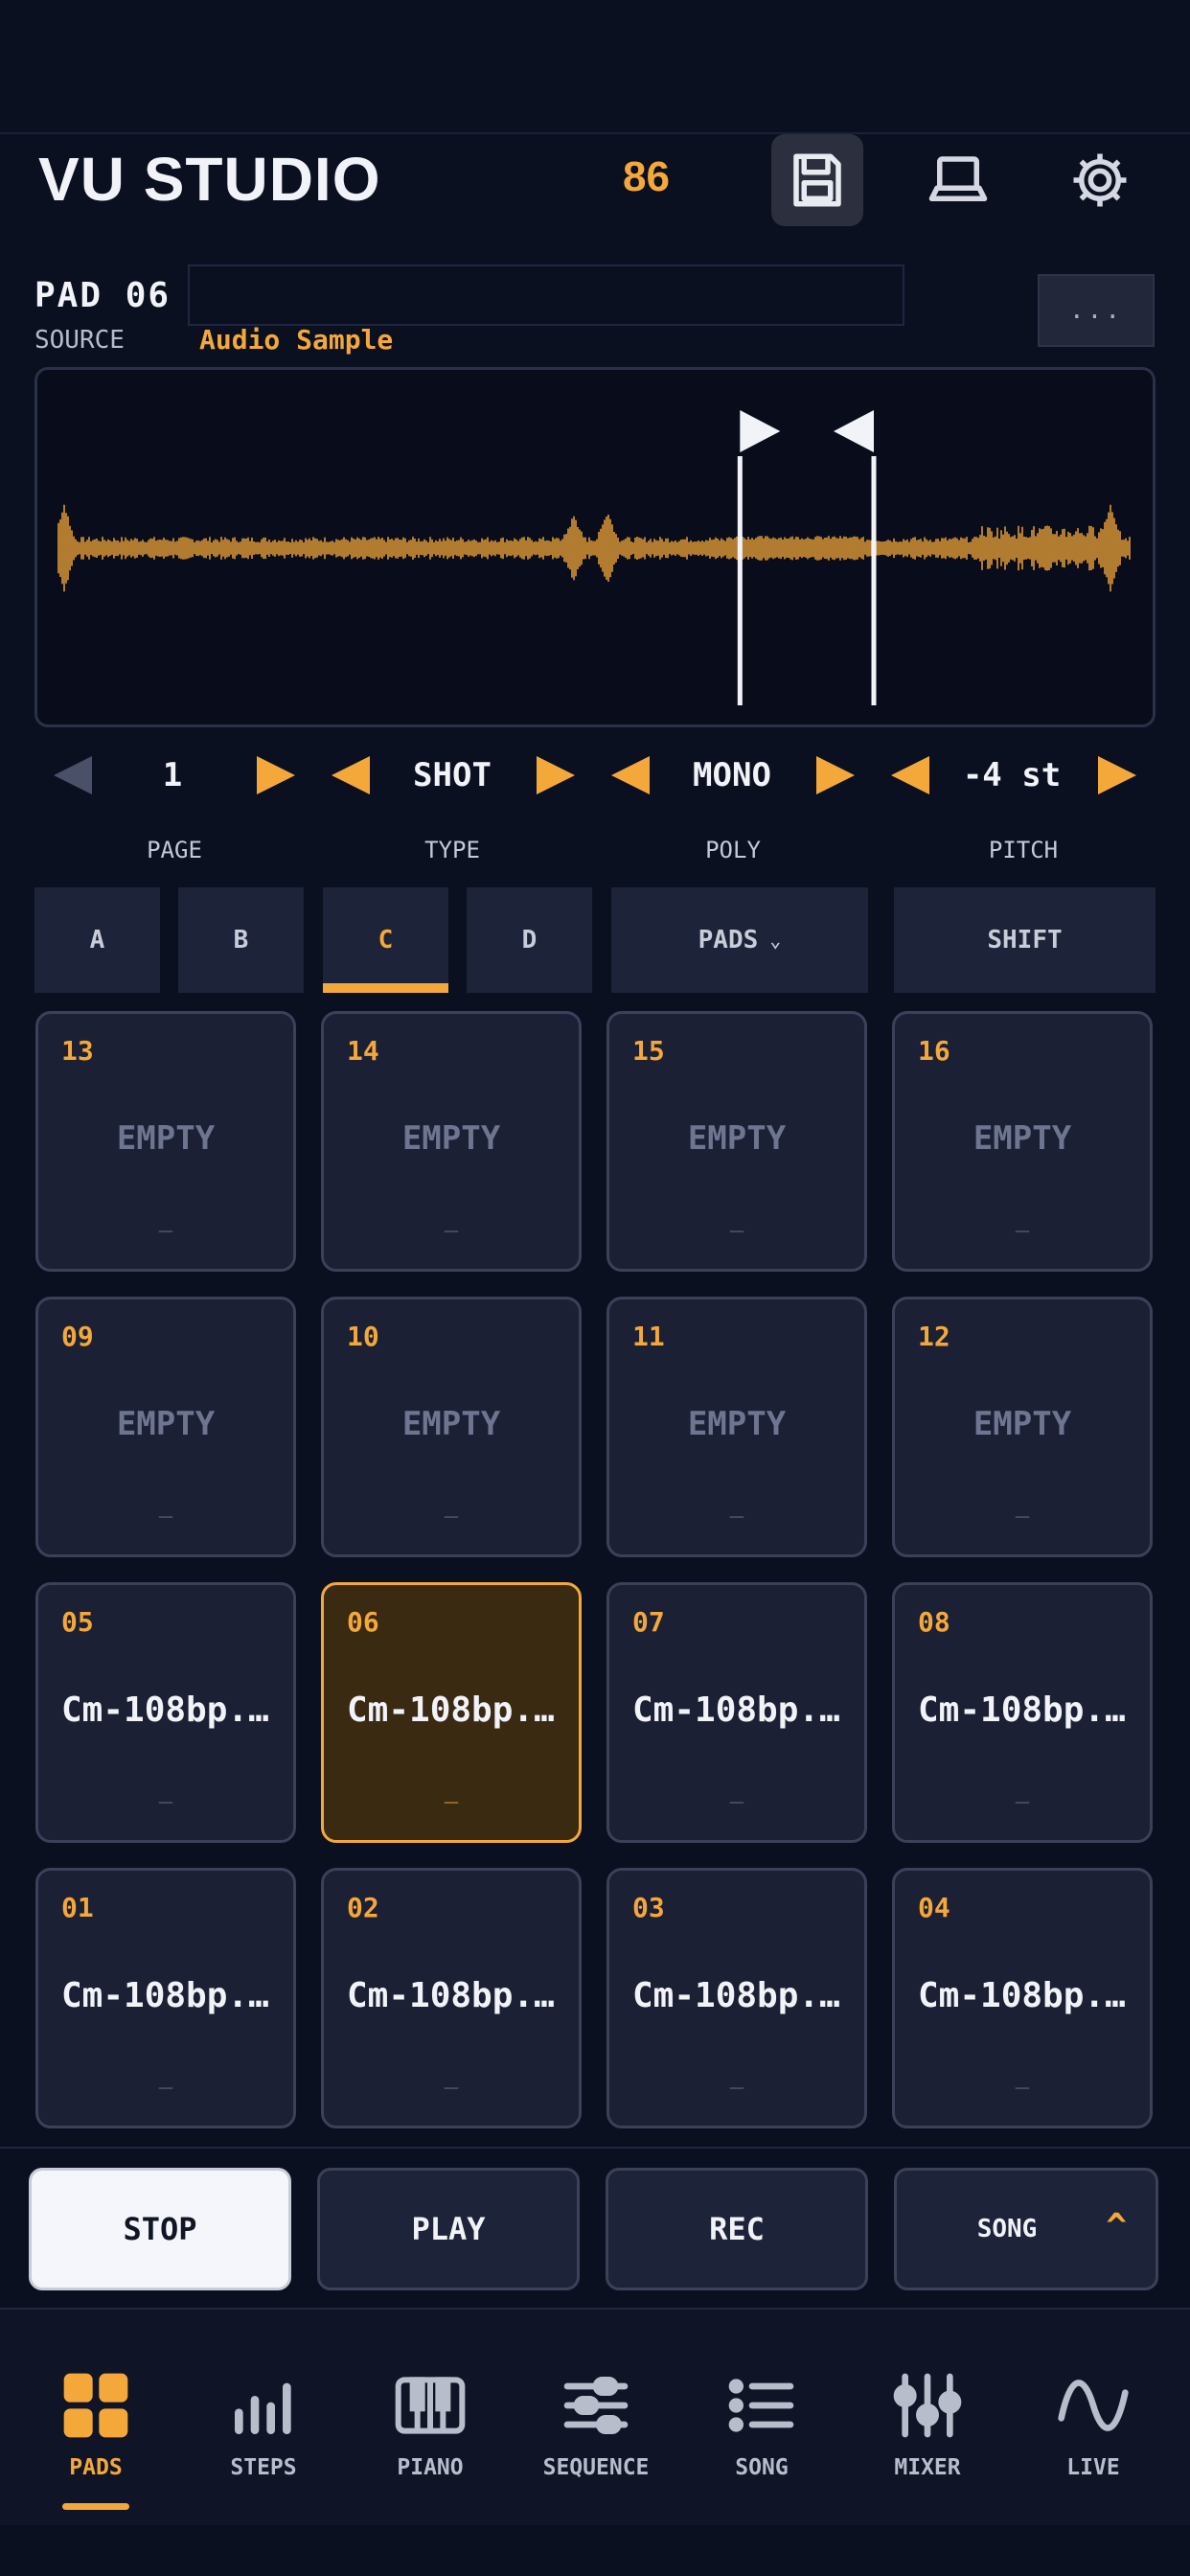  Describe the element at coordinates (1093, 2467) in the screenshot. I see `nav-label: LIVE` at that location.